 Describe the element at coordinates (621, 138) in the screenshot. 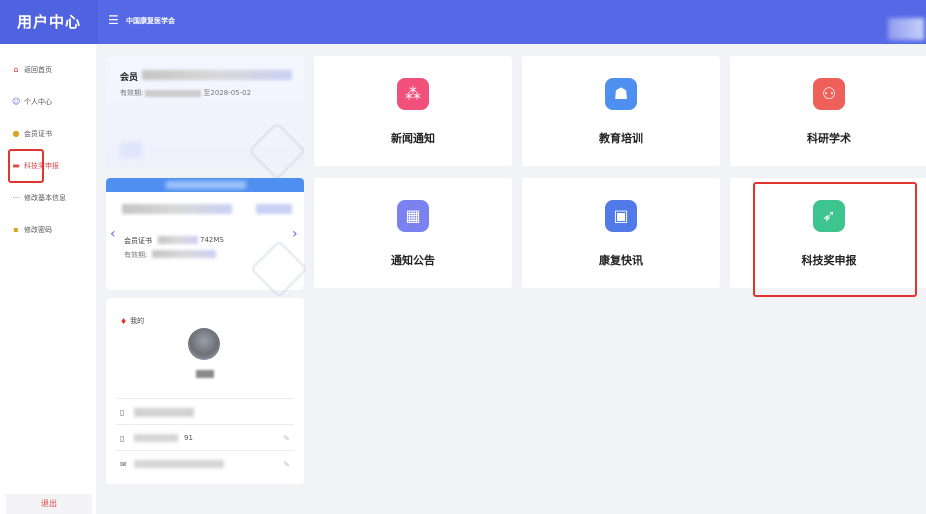

I see `tile-label: 教育培训` at that location.